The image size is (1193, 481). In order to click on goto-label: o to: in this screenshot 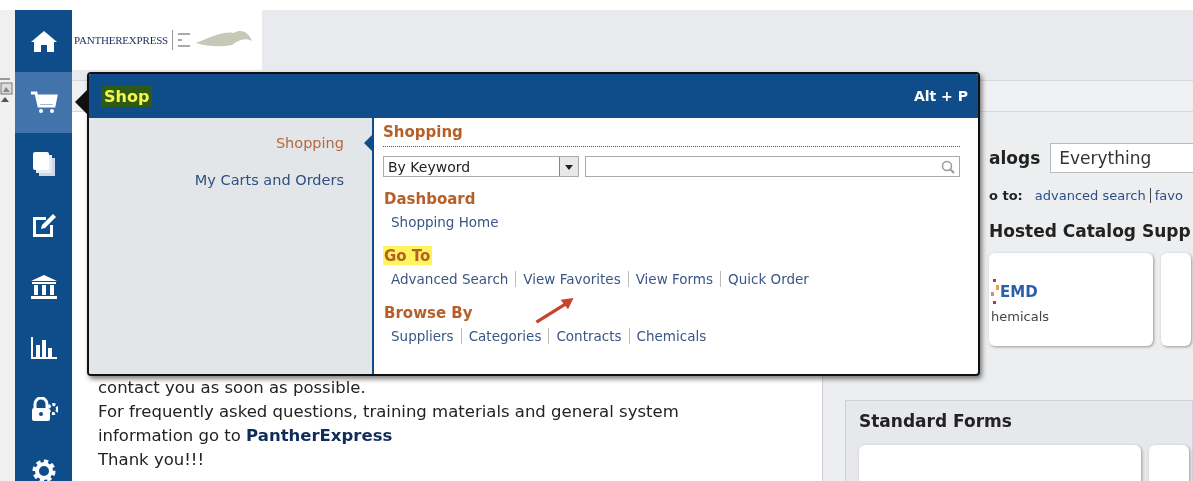, I will do `click(1006, 195)`.